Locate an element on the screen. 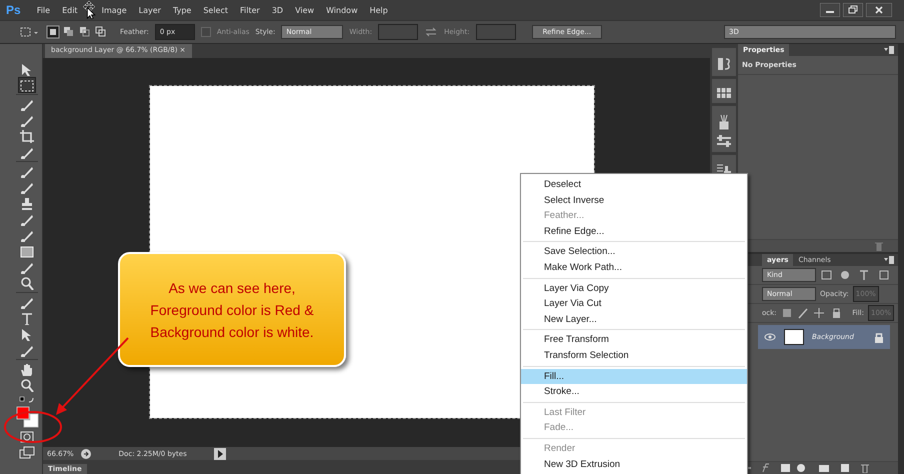  minimize-icon is located at coordinates (830, 10).